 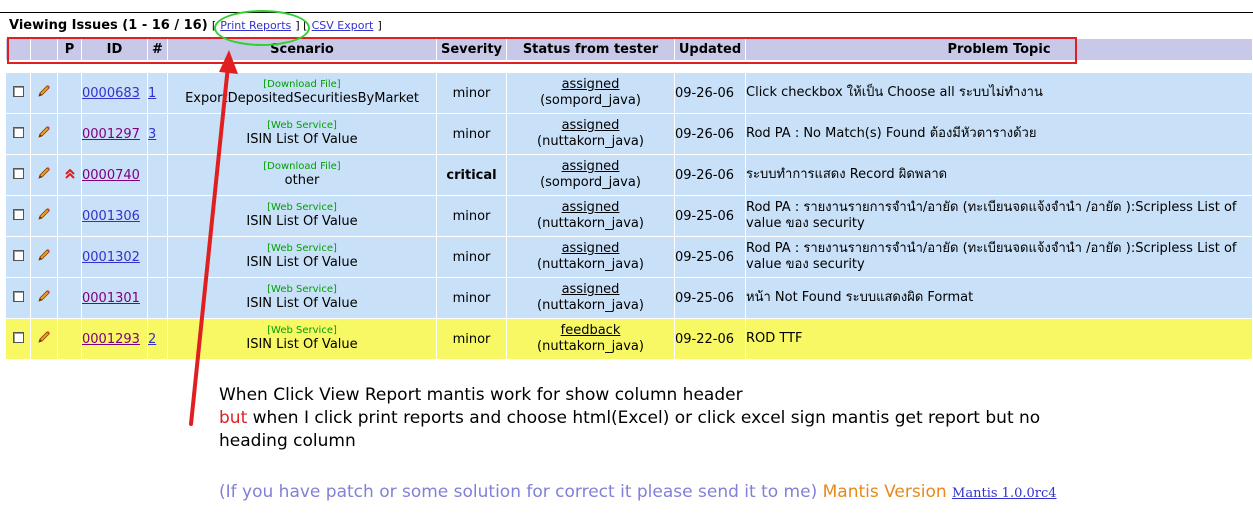 I want to click on annotation-line3: heading column, so click(x=287, y=441).